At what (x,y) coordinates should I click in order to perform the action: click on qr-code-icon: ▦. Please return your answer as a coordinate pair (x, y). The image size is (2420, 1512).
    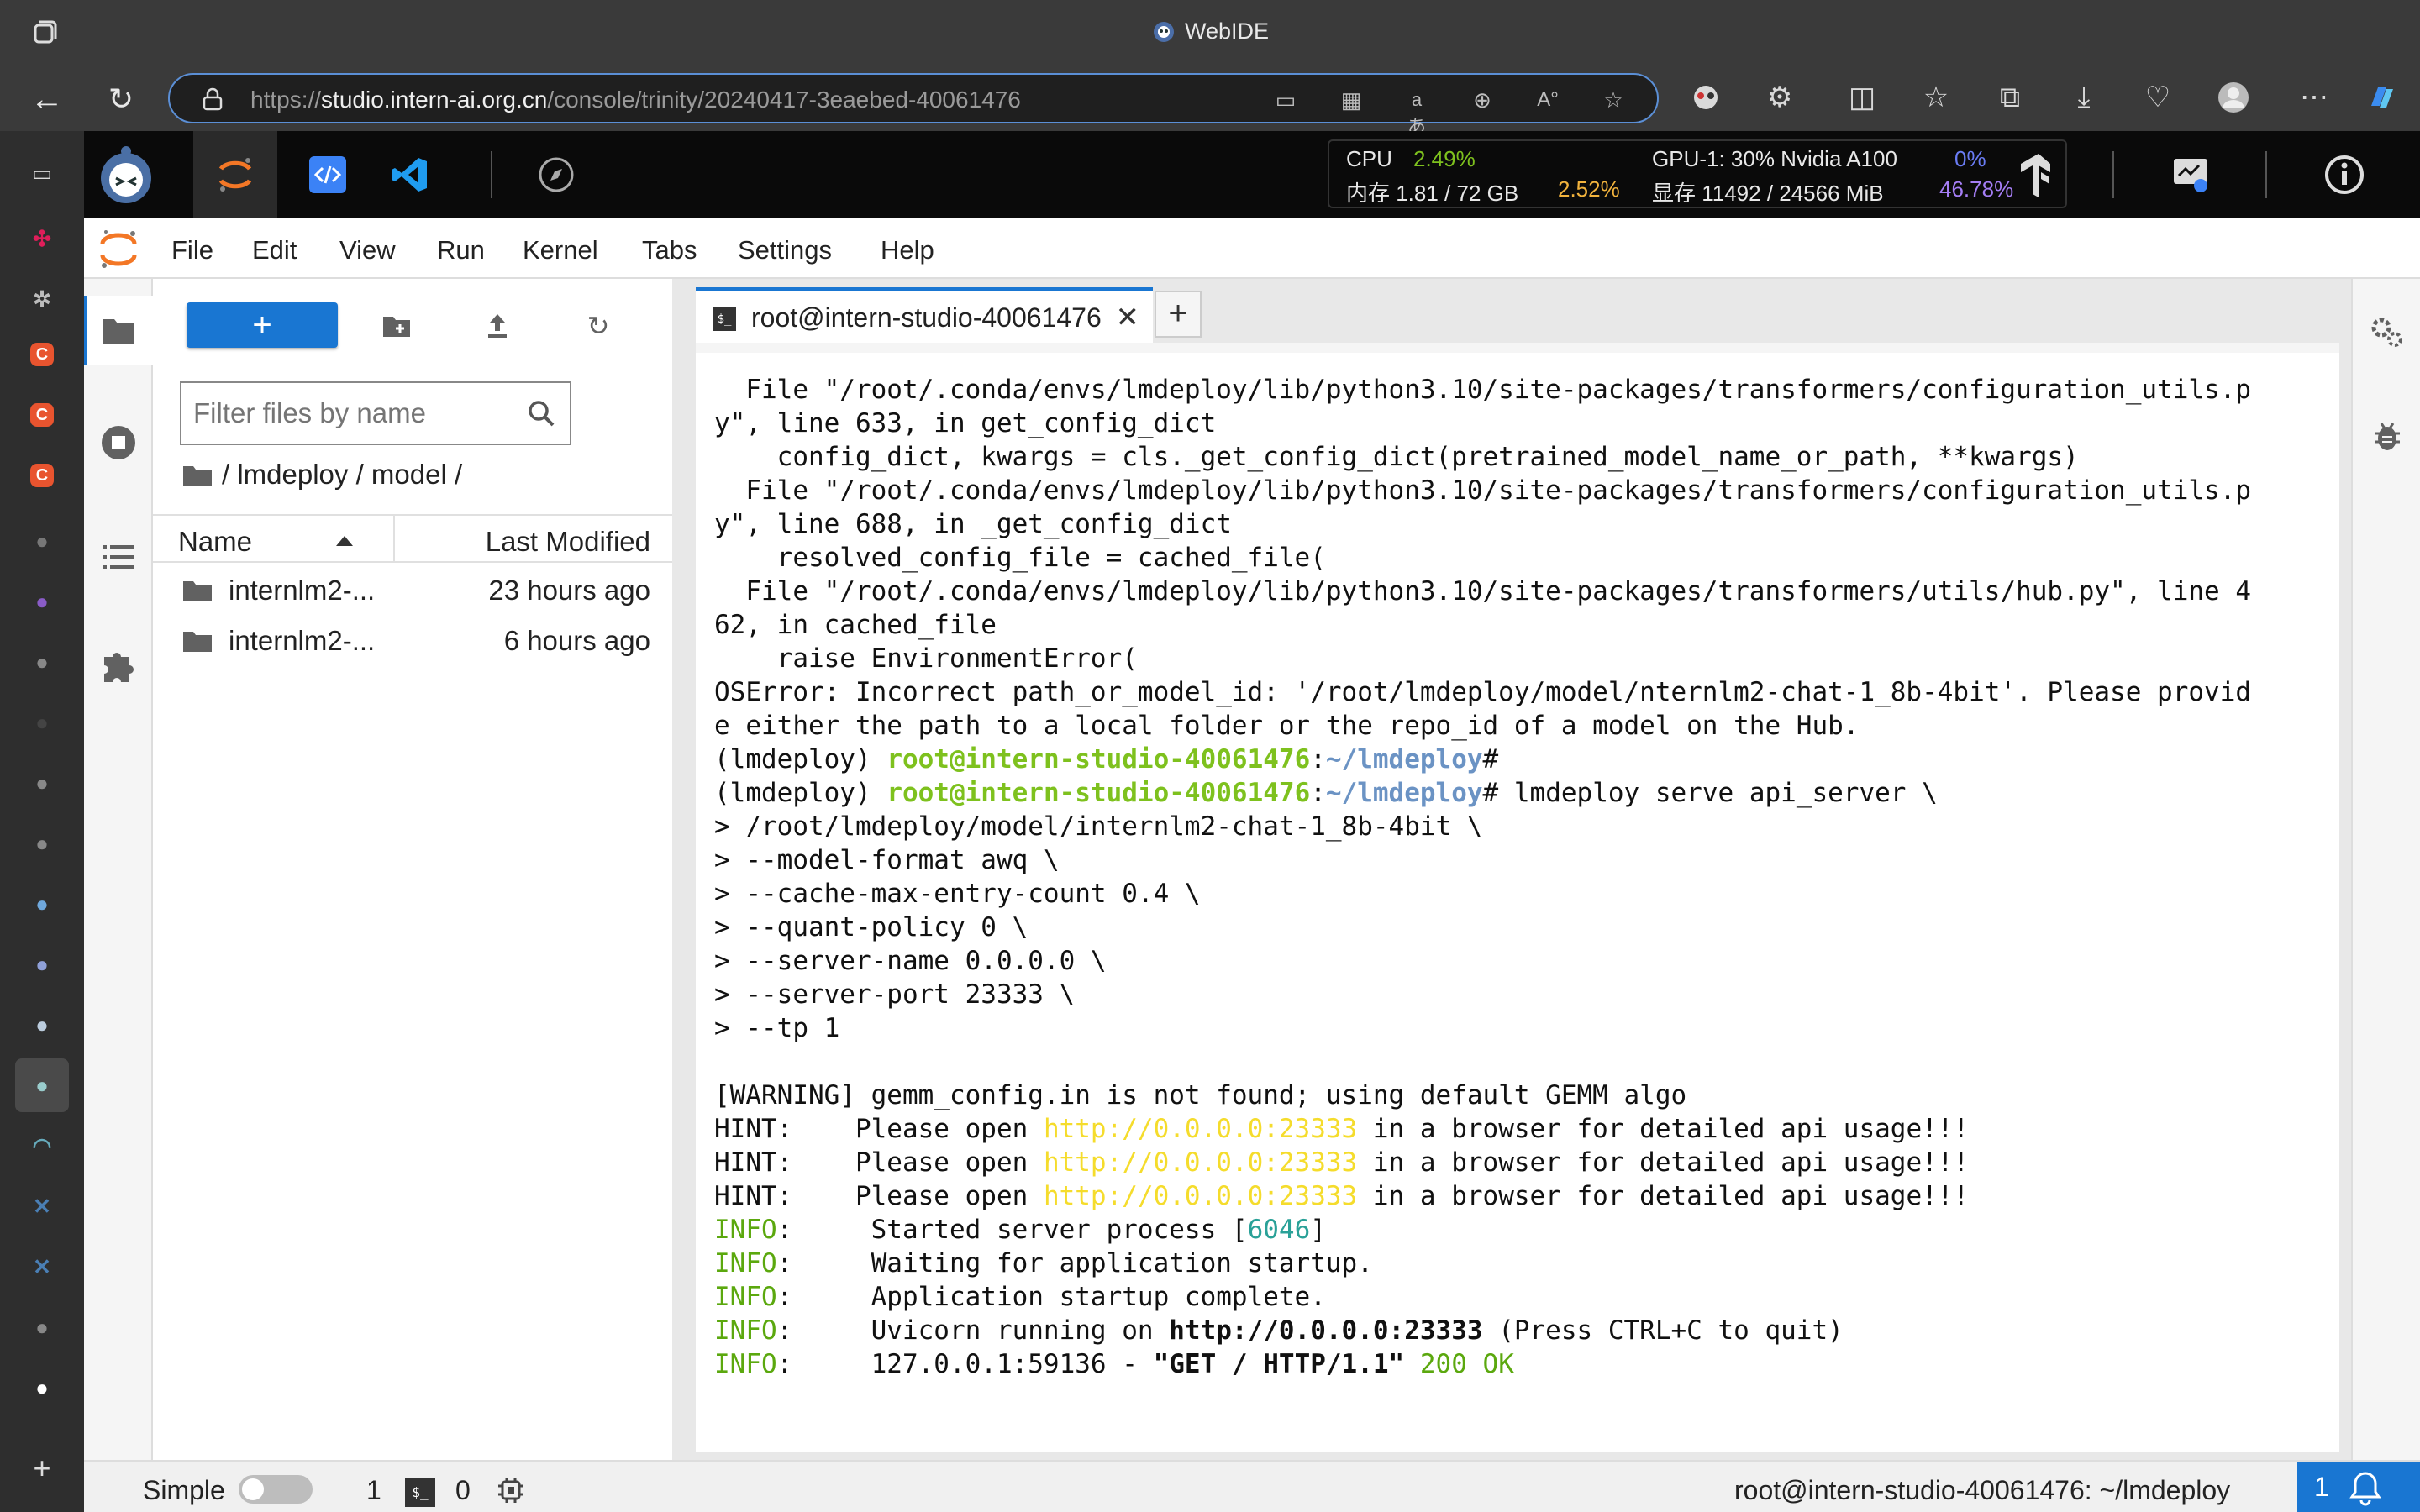
    Looking at the image, I should click on (1351, 100).